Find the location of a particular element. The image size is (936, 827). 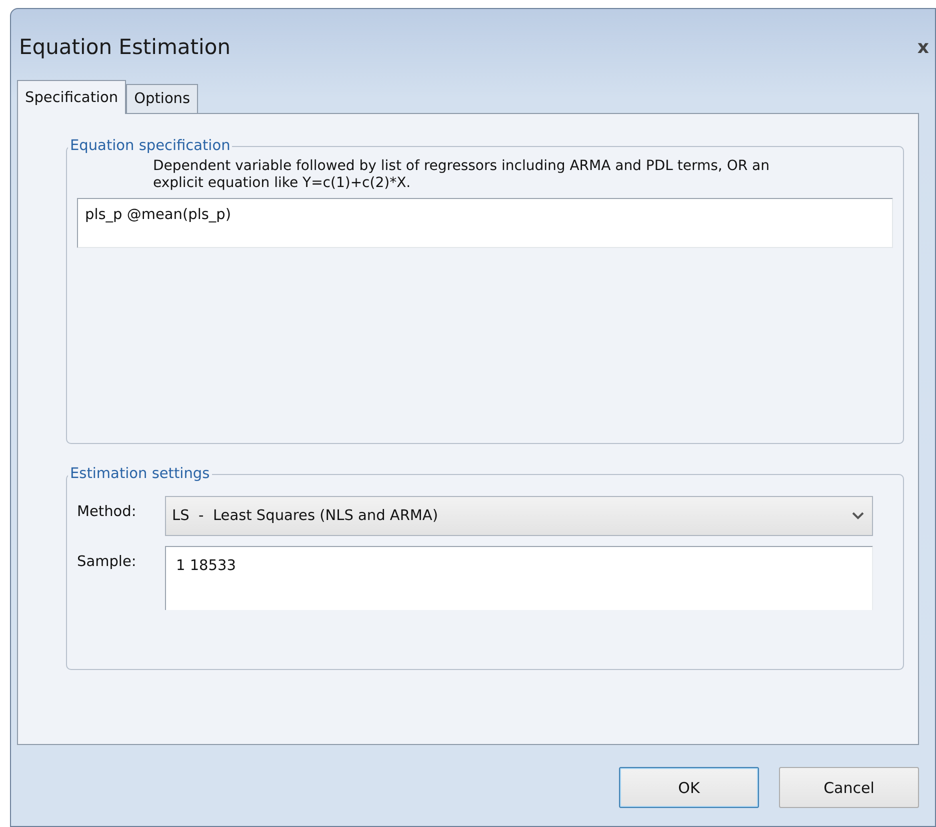

field-label: Method: is located at coordinates (107, 511).